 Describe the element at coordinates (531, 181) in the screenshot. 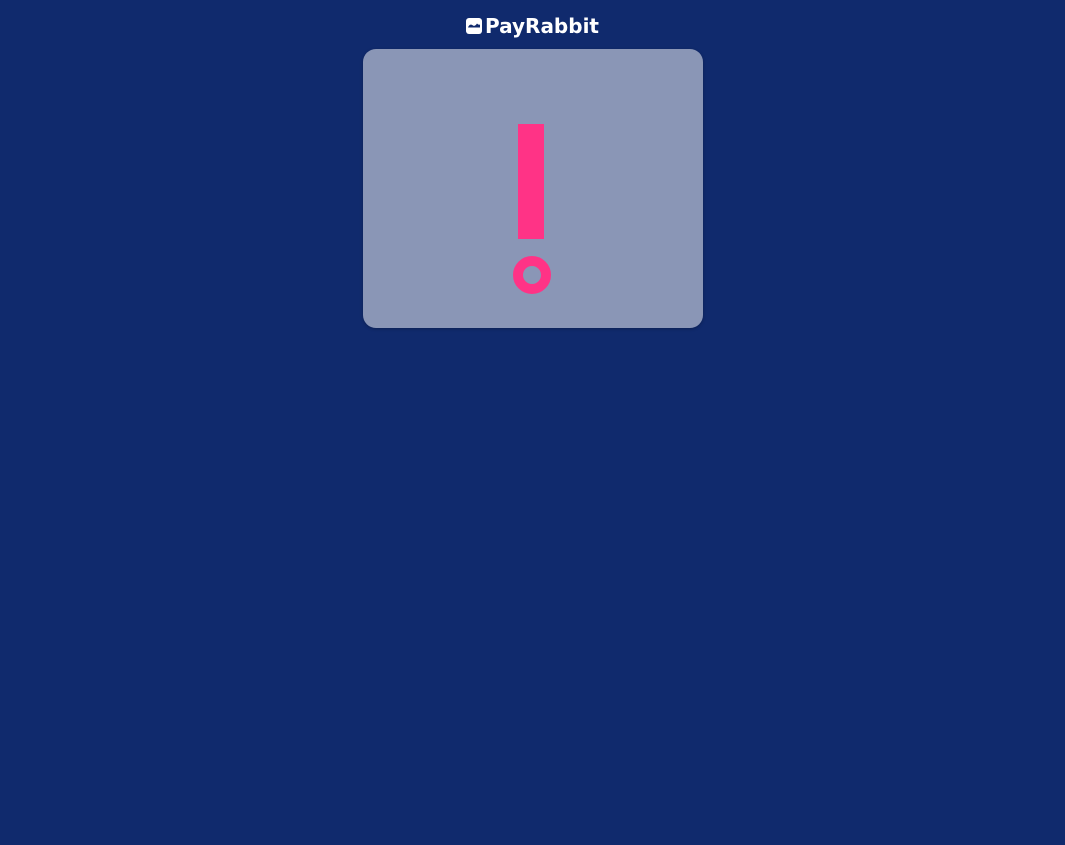

I see `exclamation-bar` at that location.